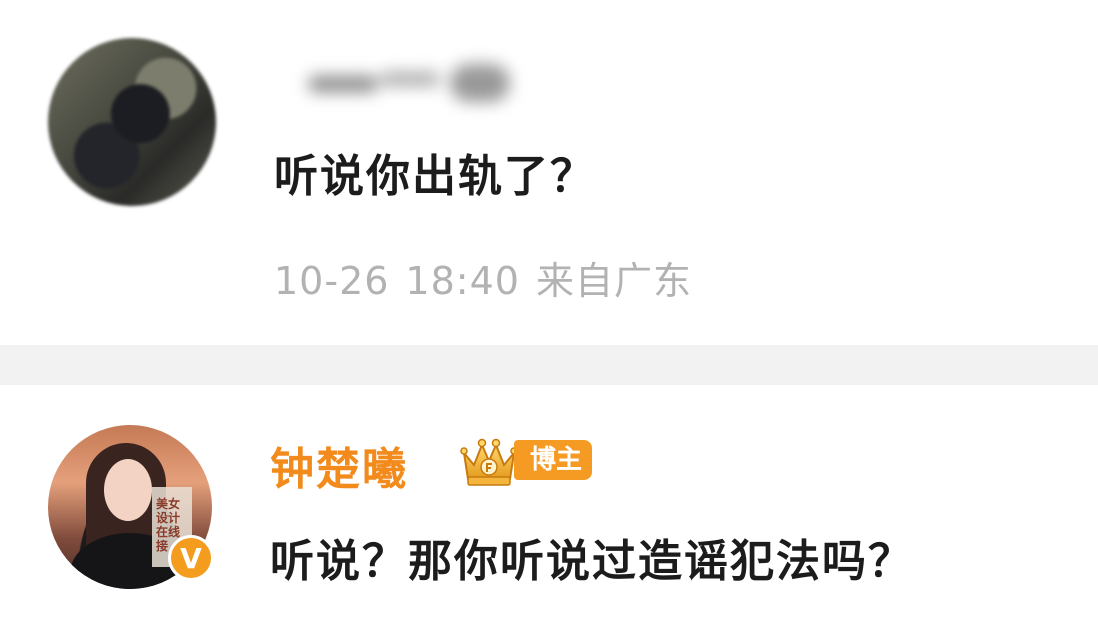 This screenshot has width=1098, height=618. Describe the element at coordinates (435, 176) in the screenshot. I see `comment-text: 听说你出轨了？` at that location.